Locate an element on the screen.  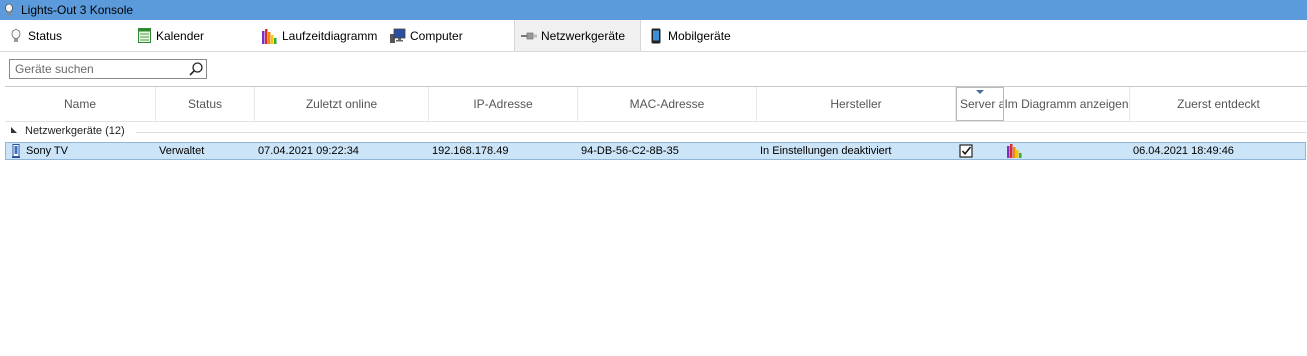
tab-computer: Computer is located at coordinates (450, 35).